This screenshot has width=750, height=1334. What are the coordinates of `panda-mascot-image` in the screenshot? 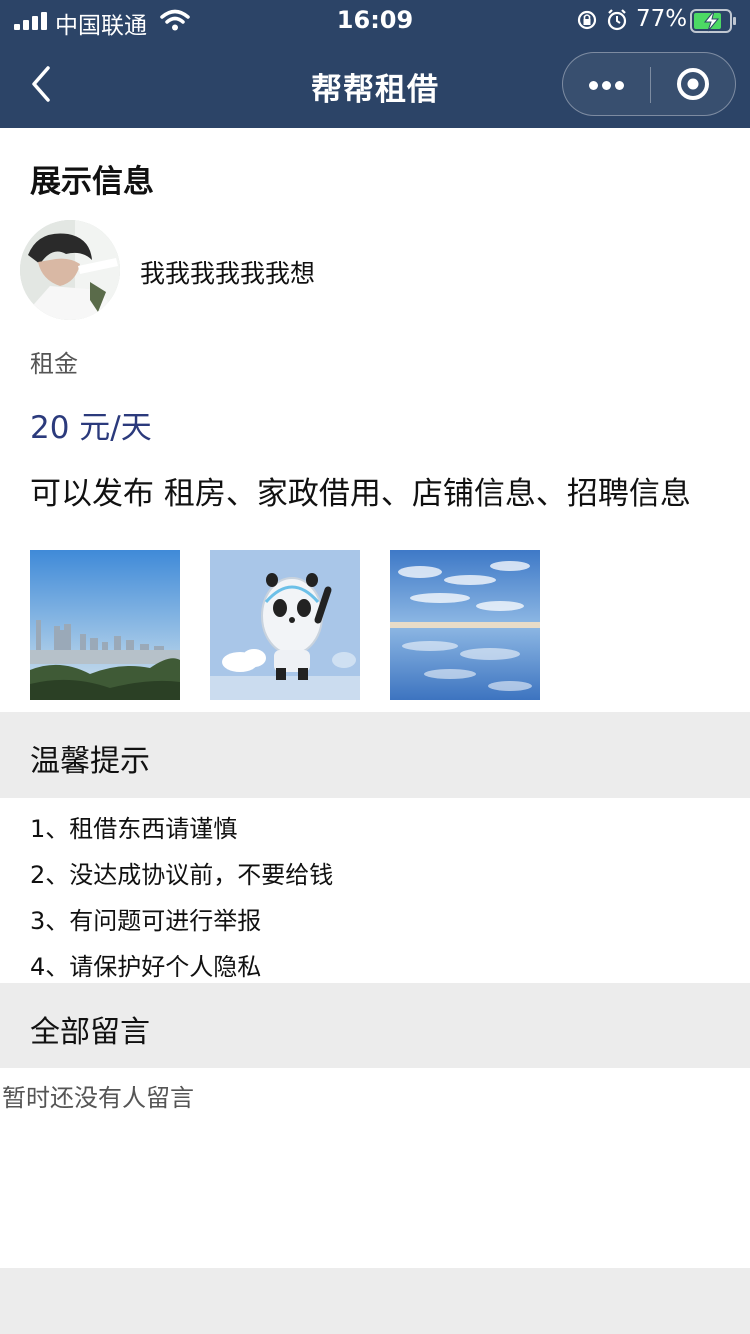 It's located at (285, 625).